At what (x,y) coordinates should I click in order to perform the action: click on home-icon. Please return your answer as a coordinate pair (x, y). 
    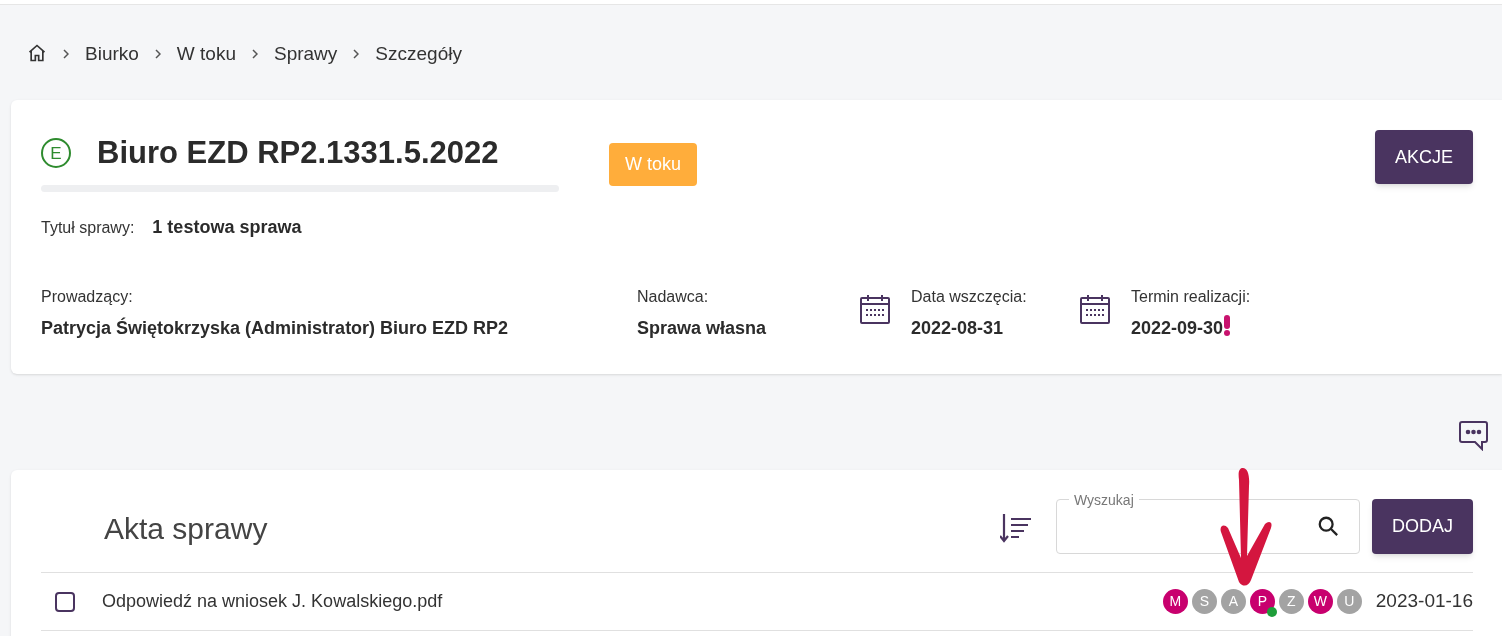
    Looking at the image, I should click on (37, 53).